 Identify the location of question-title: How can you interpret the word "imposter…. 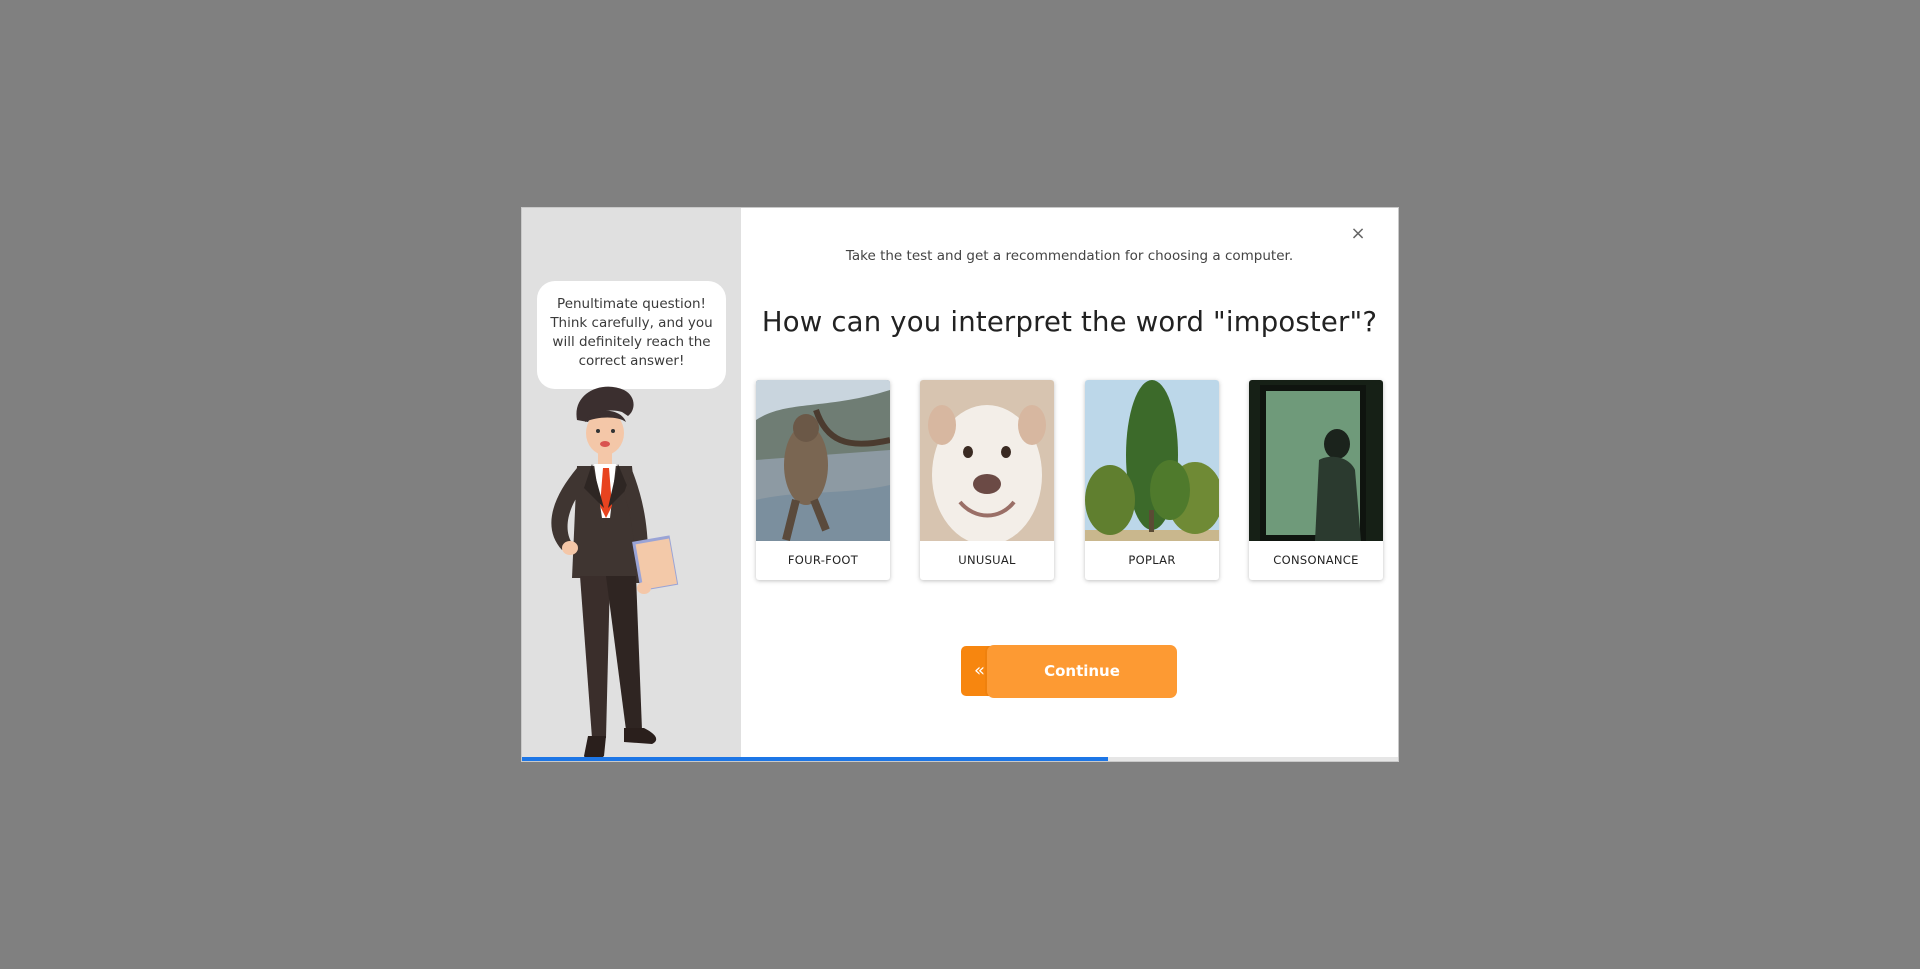
(1069, 322).